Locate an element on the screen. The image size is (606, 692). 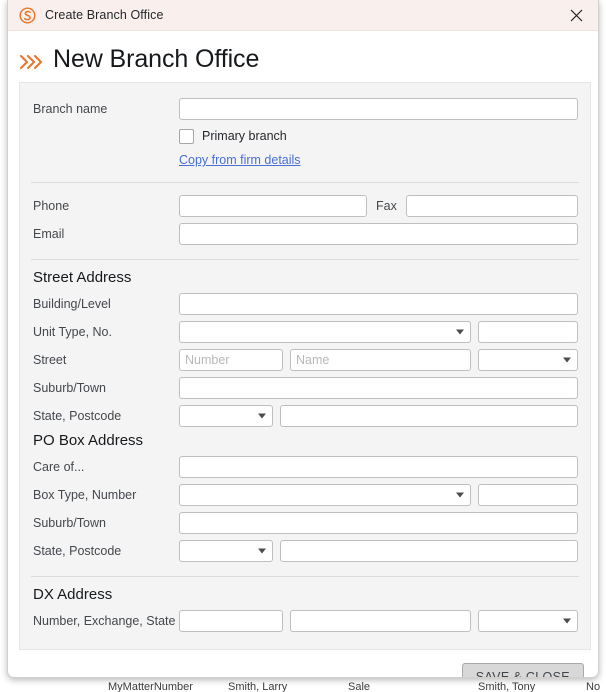
building-level-label: Building/Level is located at coordinates (72, 304).